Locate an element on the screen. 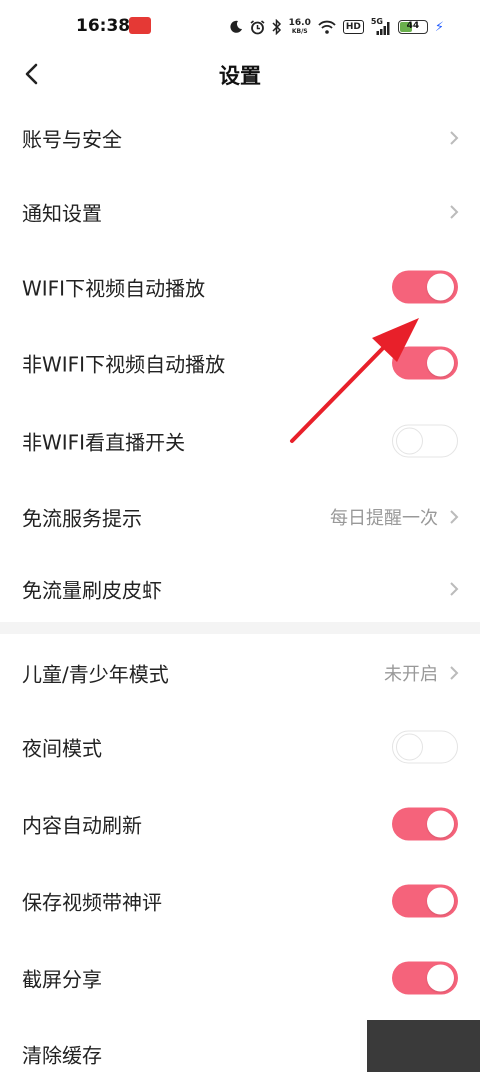 This screenshot has width=480, height=1086. setting-label: 非WIFI下视频自动播放 is located at coordinates (124, 364).